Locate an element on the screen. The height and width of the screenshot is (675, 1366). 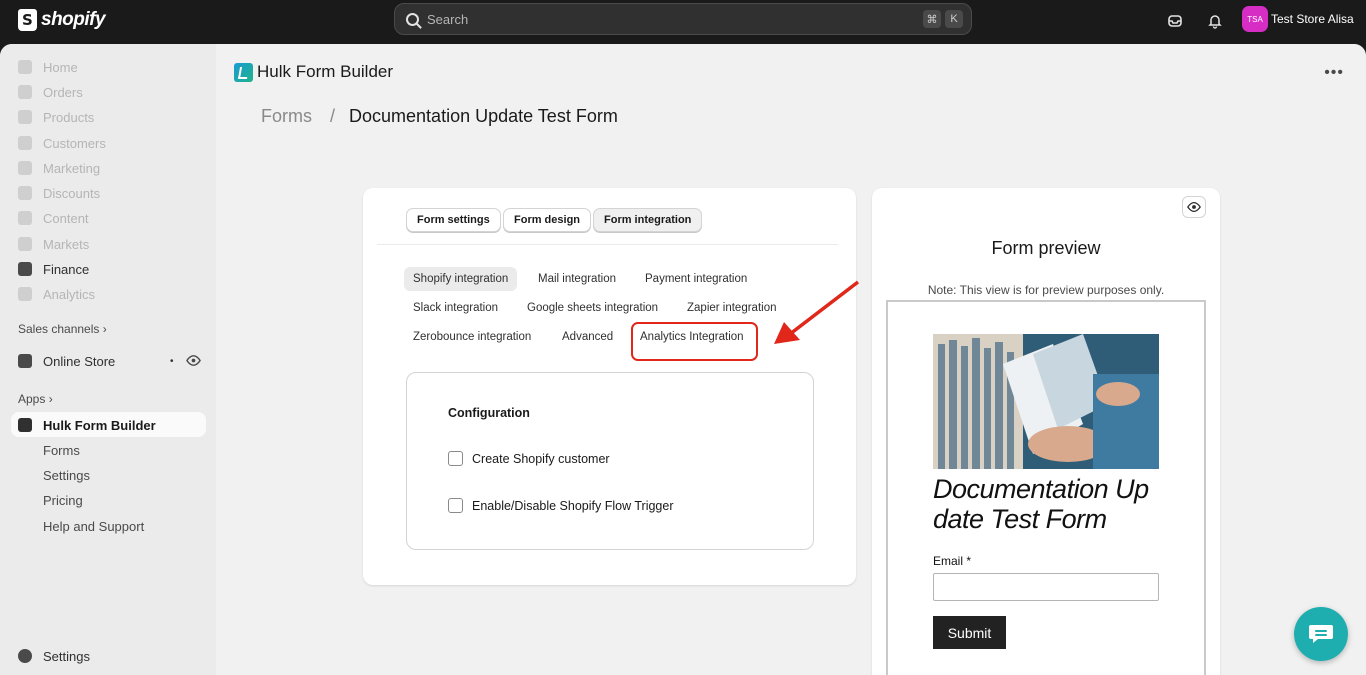
sidebar-item-products: Products is located at coordinates (56, 117).